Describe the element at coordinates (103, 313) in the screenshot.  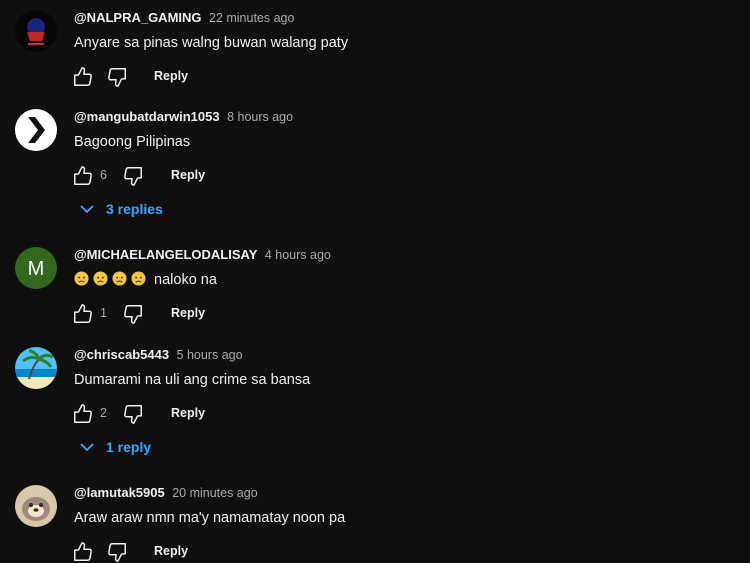
I see `like-count: 1` at that location.